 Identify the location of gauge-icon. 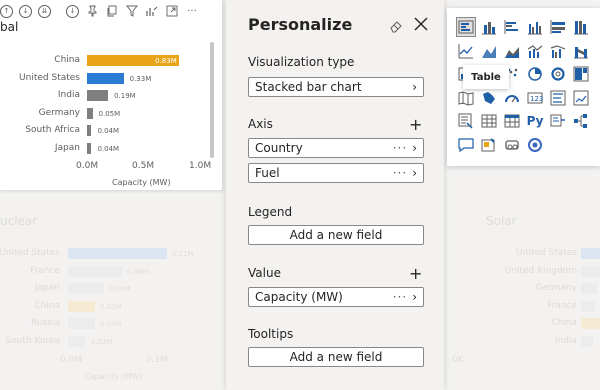
(512, 98).